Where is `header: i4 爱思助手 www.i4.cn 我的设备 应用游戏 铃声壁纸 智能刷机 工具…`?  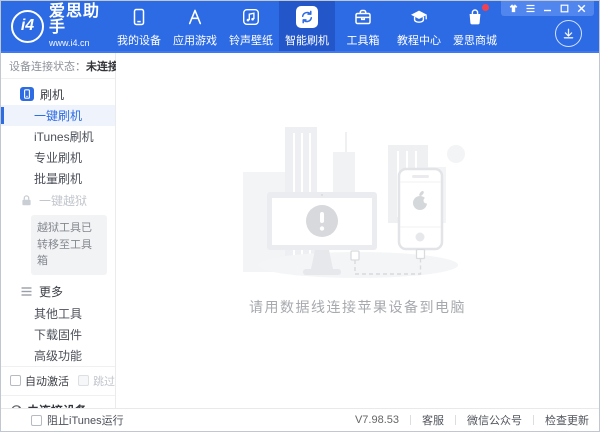
header: i4 爱思助手 www.i4.cn 我的设备 应用游戏 铃声壁纸 智能刷机 工具… is located at coordinates (300, 27).